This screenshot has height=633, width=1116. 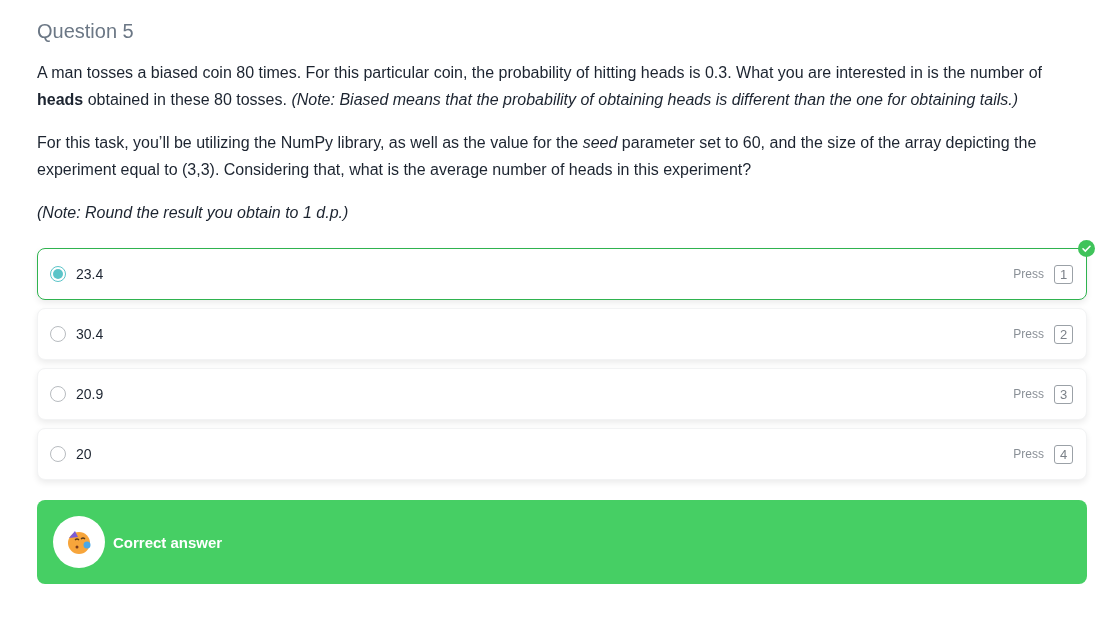 What do you see at coordinates (193, 213) in the screenshot?
I see `question-text: (Note: Round the result you obtain to 1 d.p.)` at bounding box center [193, 213].